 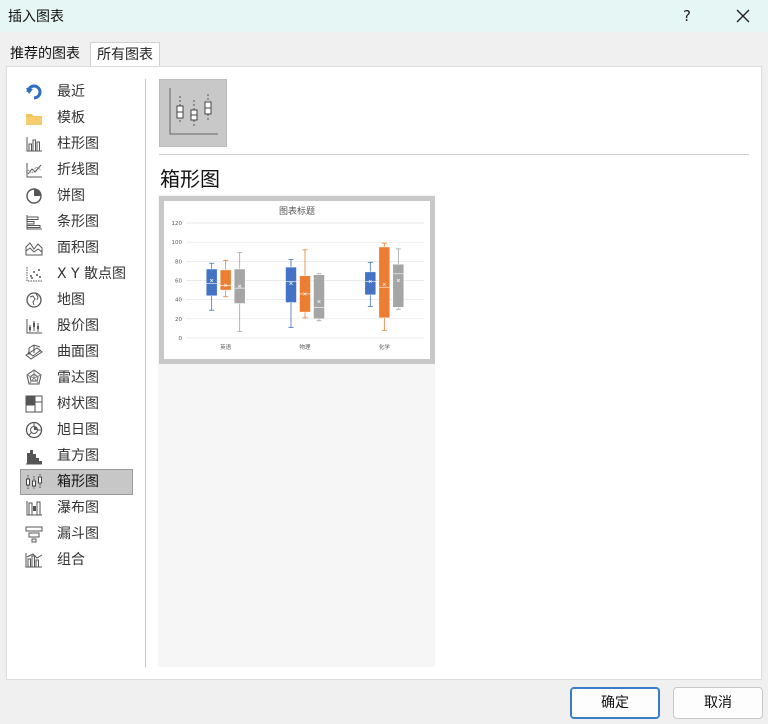 What do you see at coordinates (34, 170) in the screenshot?
I see `line-chart-icon` at bounding box center [34, 170].